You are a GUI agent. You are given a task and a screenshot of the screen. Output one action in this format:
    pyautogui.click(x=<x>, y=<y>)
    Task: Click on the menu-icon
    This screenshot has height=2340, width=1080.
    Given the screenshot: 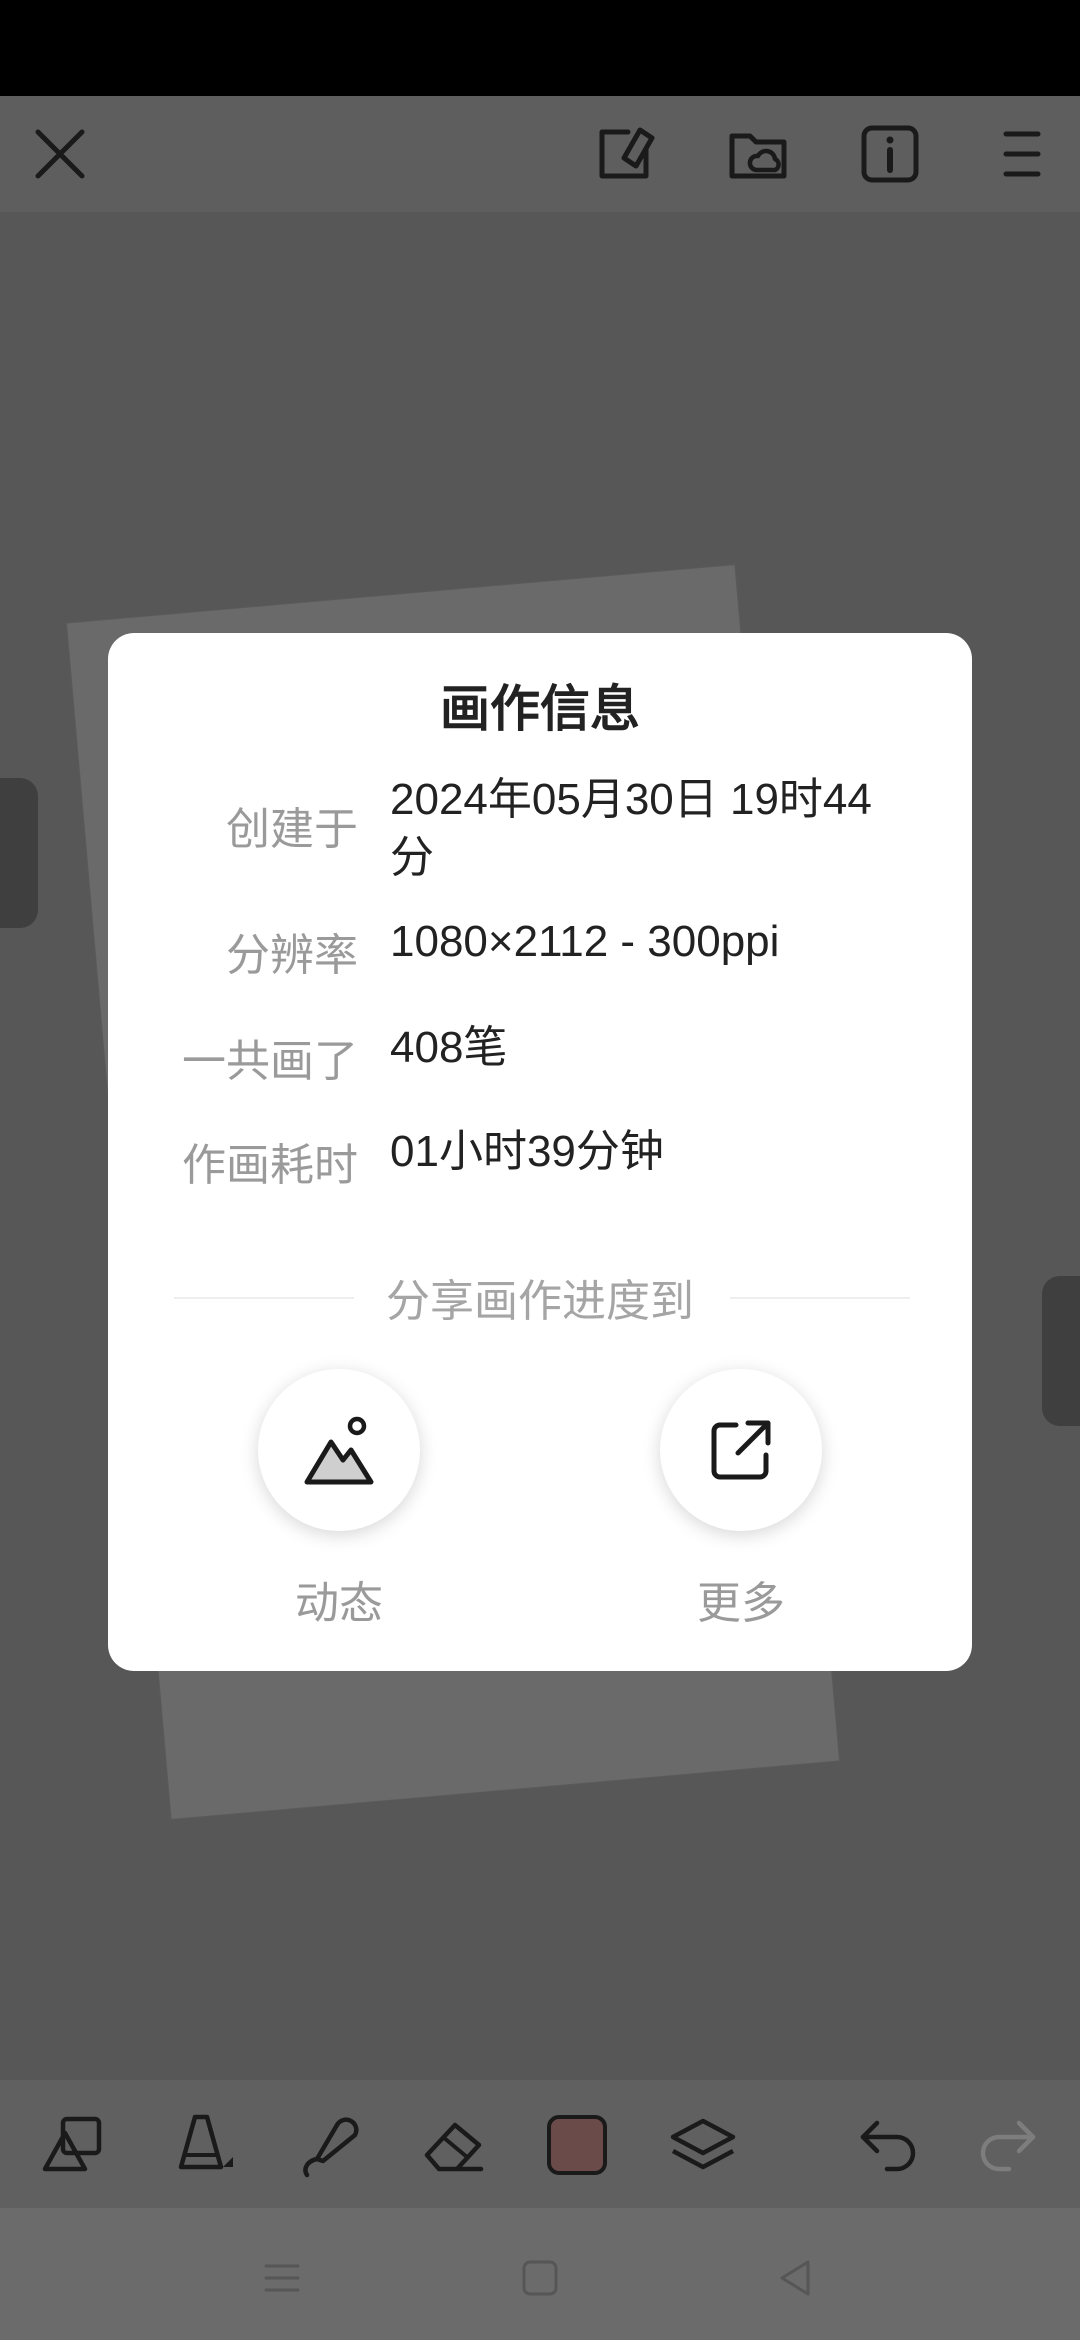 What is the action you would take?
    pyautogui.click(x=1022, y=154)
    